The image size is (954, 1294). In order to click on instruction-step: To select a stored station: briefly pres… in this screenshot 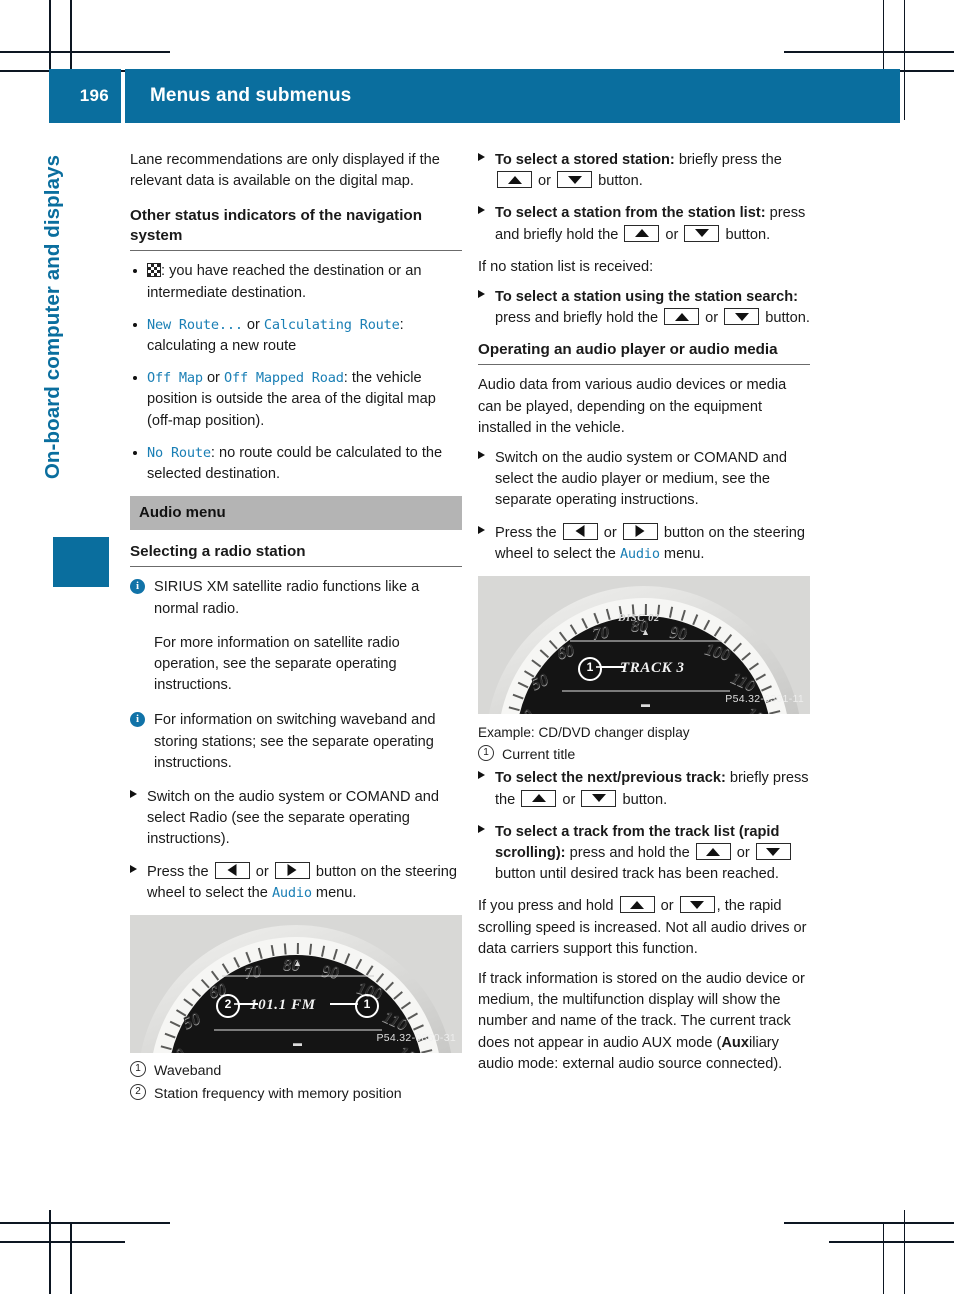, I will do `click(644, 171)`.